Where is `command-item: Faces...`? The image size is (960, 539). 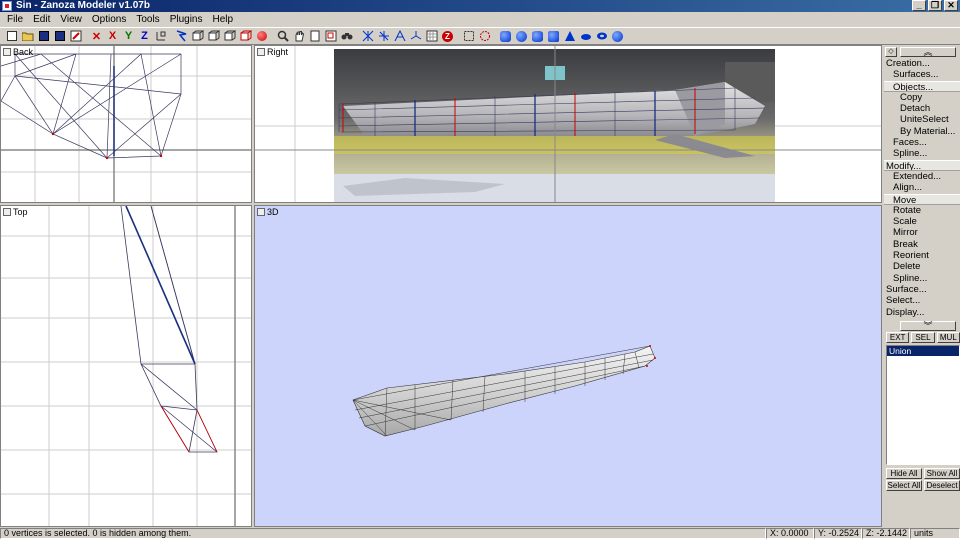
command-item: Faces... is located at coordinates (922, 142).